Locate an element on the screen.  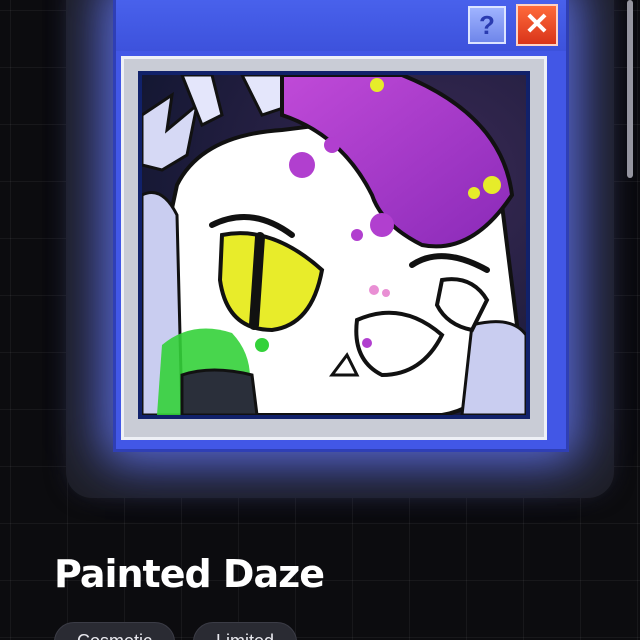
item-title: Painted Daze is located at coordinates (189, 574).